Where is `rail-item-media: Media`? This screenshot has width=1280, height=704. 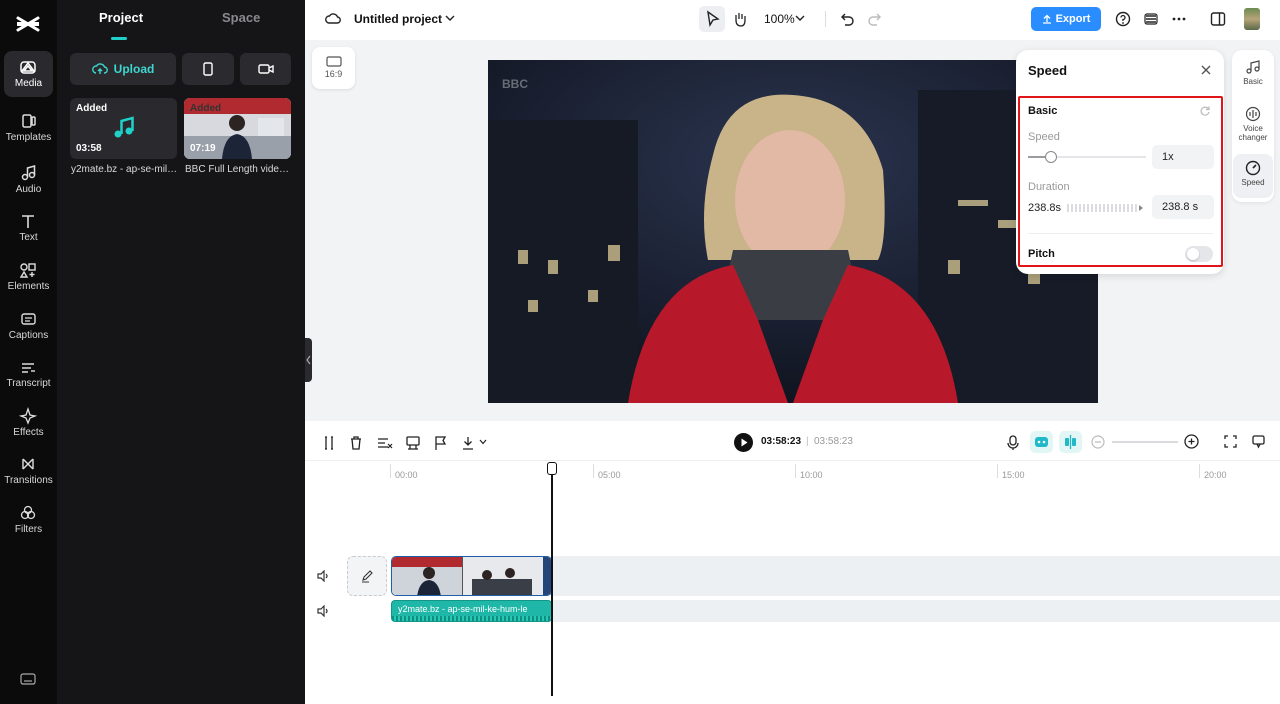 rail-item-media: Media is located at coordinates (28, 74).